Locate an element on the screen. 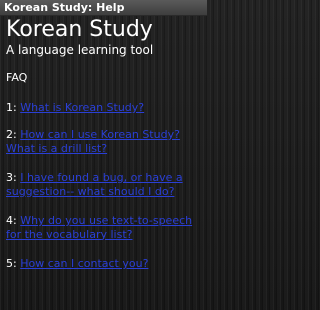 This screenshot has height=310, width=320. app-subtitle: A language learning tool is located at coordinates (80, 50).